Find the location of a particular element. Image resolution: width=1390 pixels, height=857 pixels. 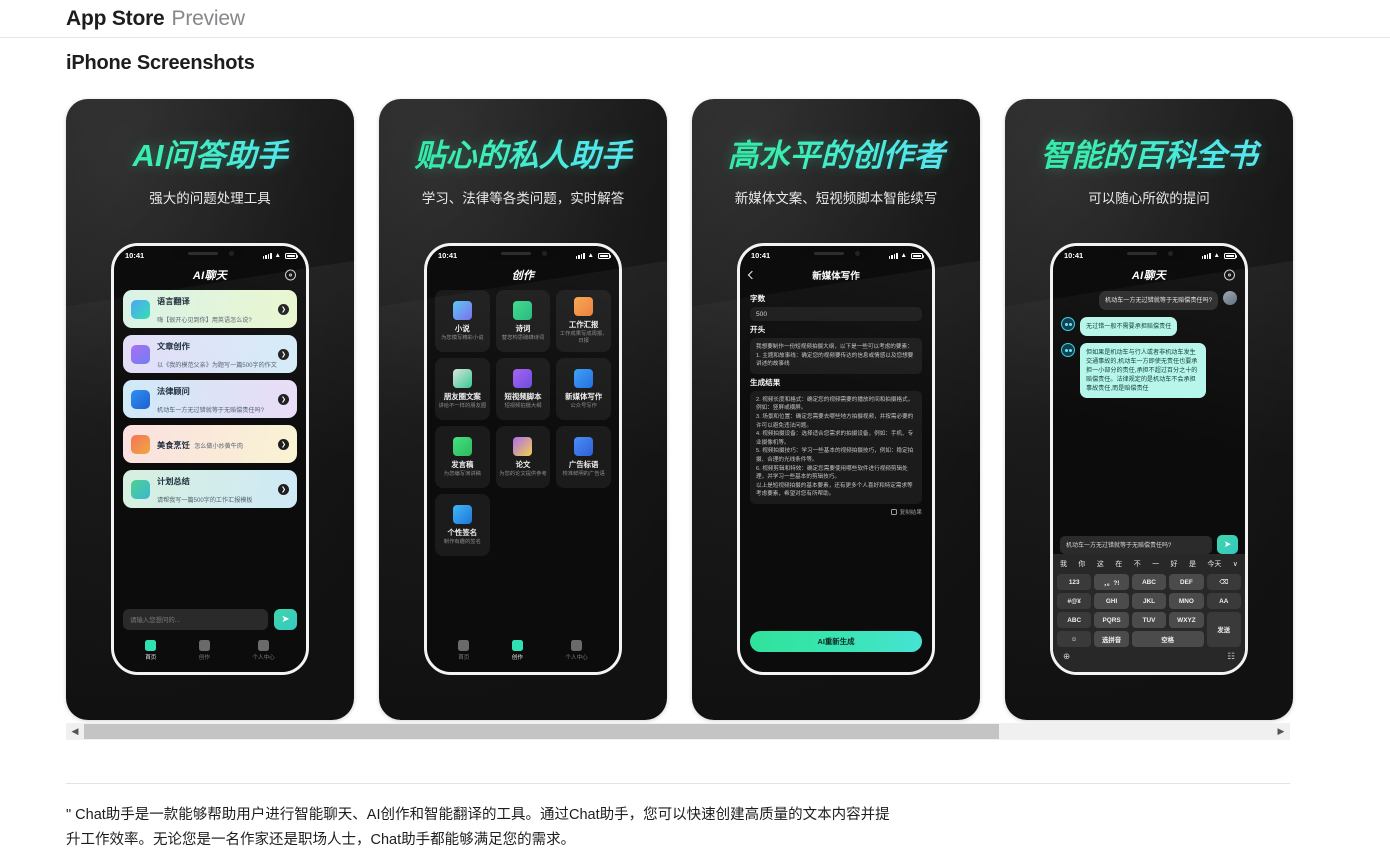

chat-composer: 请输入您想问的... ➤ is located at coordinates (210, 619).